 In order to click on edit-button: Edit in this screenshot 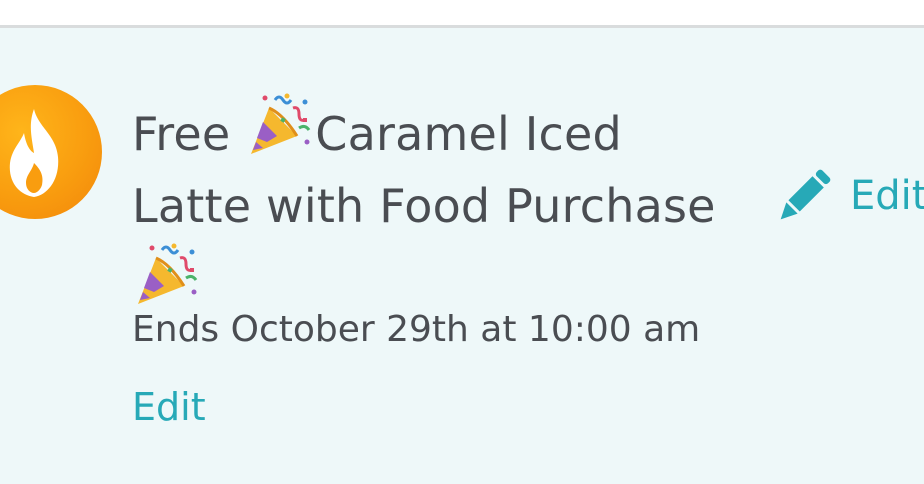, I will do `click(850, 196)`.